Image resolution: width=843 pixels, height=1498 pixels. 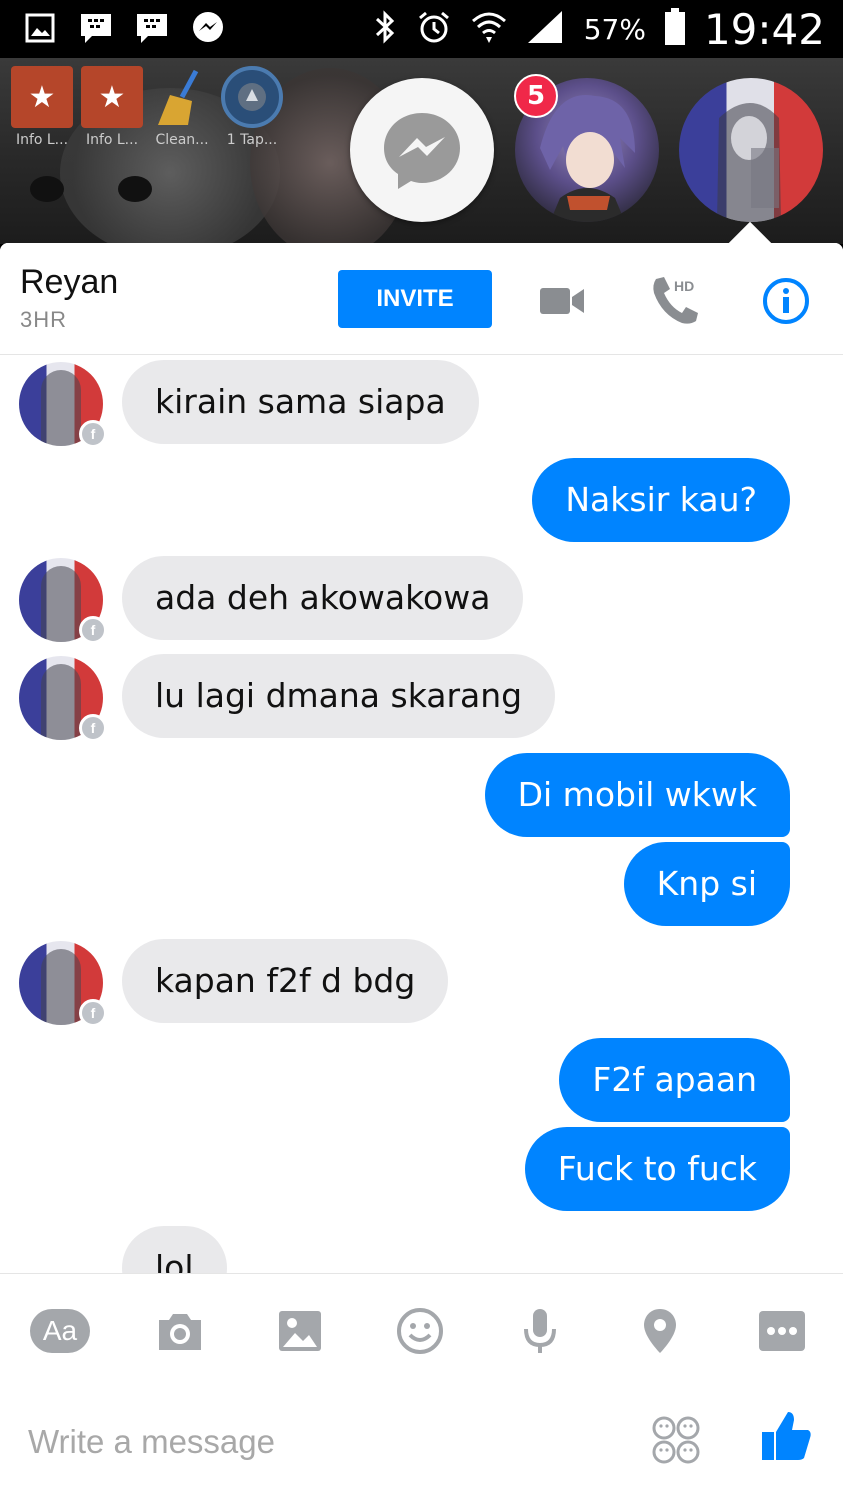 What do you see at coordinates (637, 795) in the screenshot?
I see `outgoing-message: Di mobil wkwk` at bounding box center [637, 795].